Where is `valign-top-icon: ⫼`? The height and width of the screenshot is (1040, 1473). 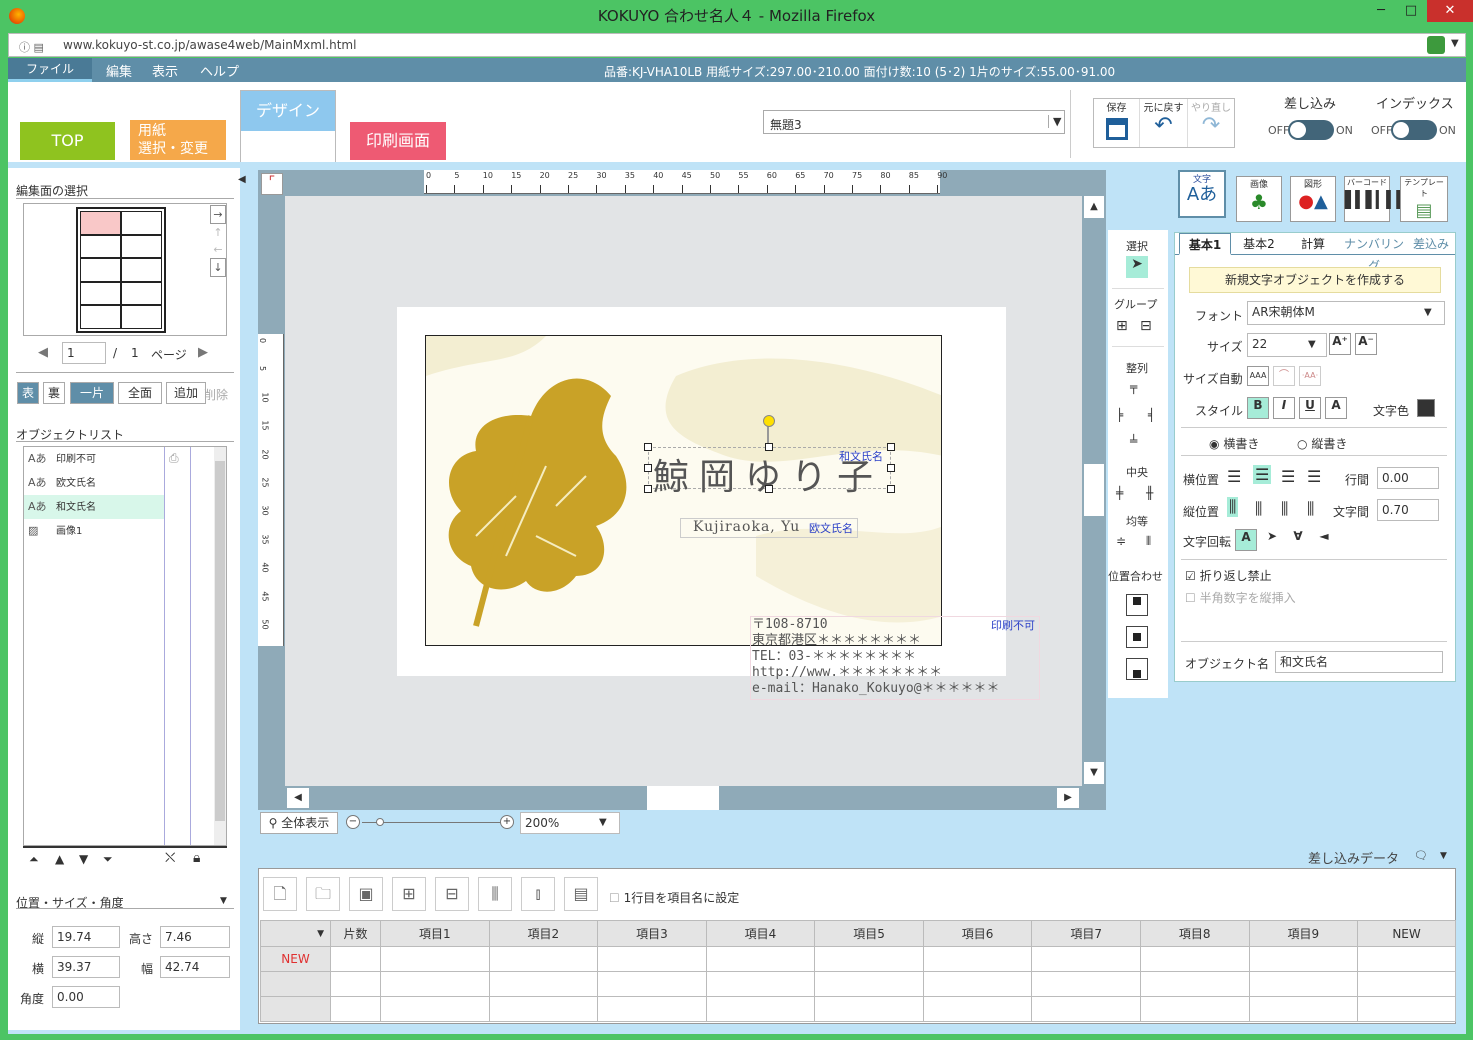 valign-top-icon: ⫼ is located at coordinates (1233, 507).